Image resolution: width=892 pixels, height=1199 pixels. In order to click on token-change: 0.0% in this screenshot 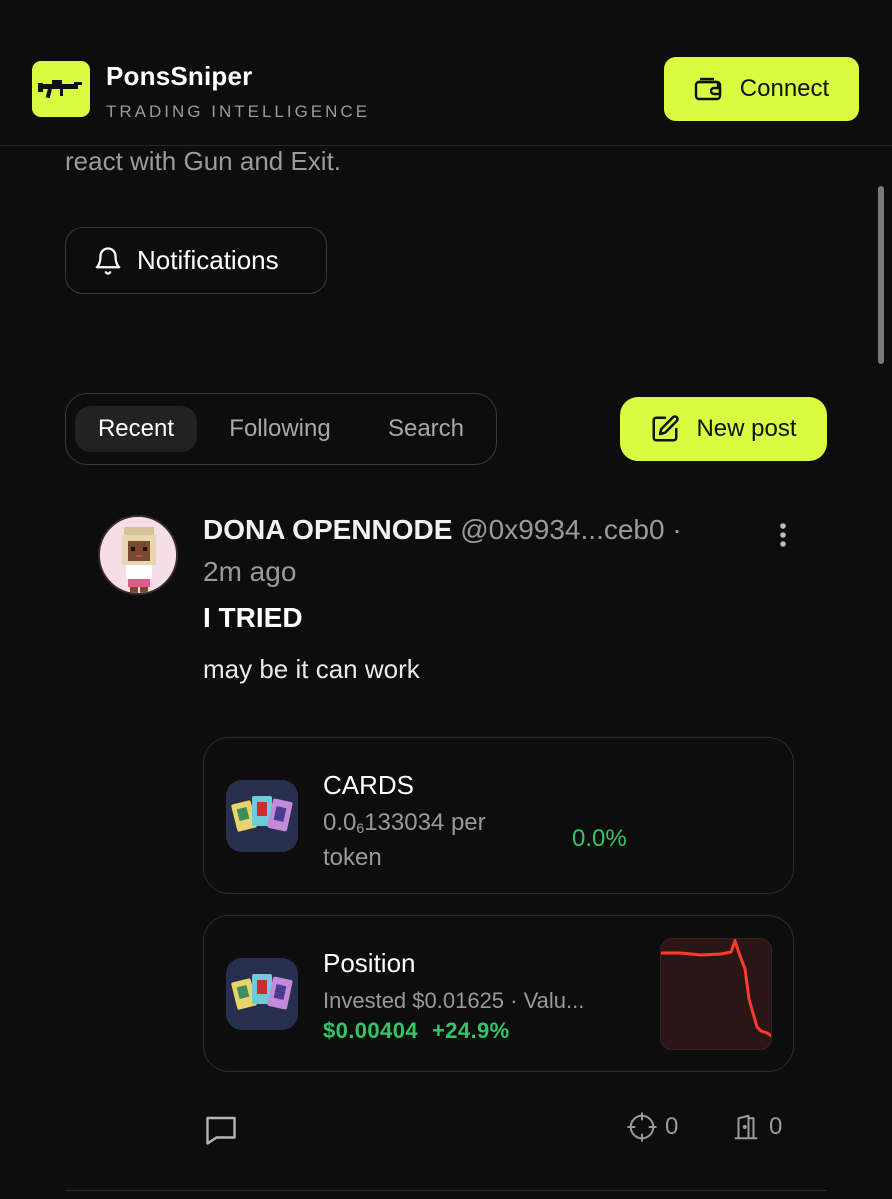, I will do `click(599, 838)`.